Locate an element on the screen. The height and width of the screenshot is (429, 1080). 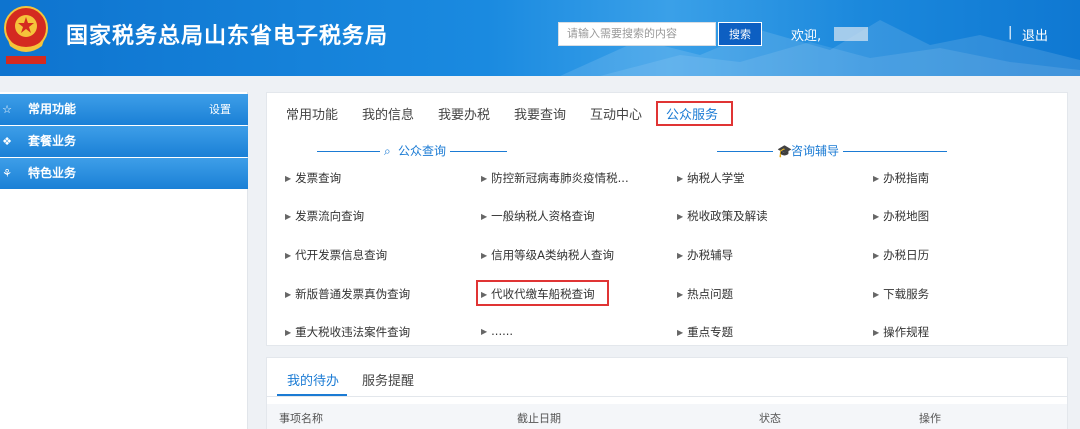
tab-my-todo: 我的待办 is located at coordinates (313, 379).